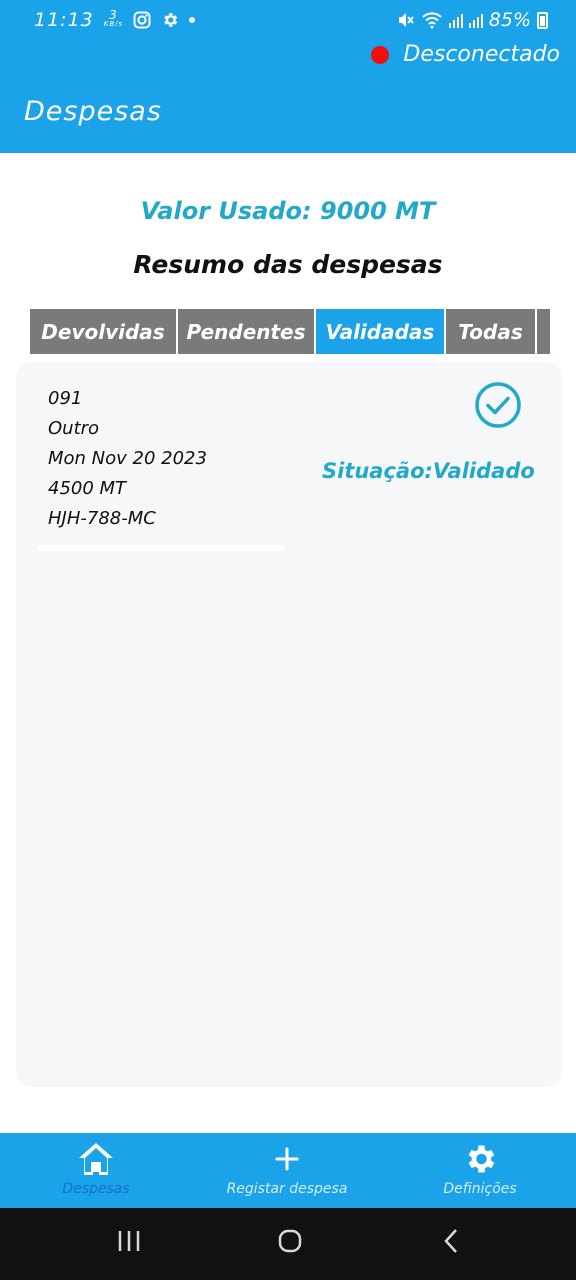 The image size is (576, 1280). Describe the element at coordinates (288, 18) in the screenshot. I see `status-bar: 11:13 3 KB/s 85%` at that location.